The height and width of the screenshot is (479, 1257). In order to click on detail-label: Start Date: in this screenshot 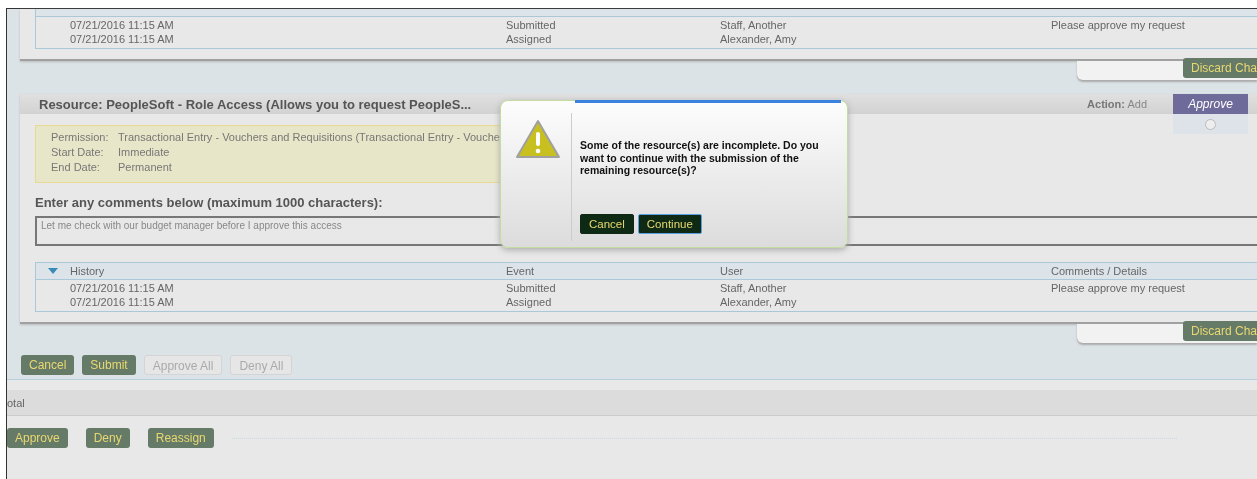, I will do `click(77, 153)`.